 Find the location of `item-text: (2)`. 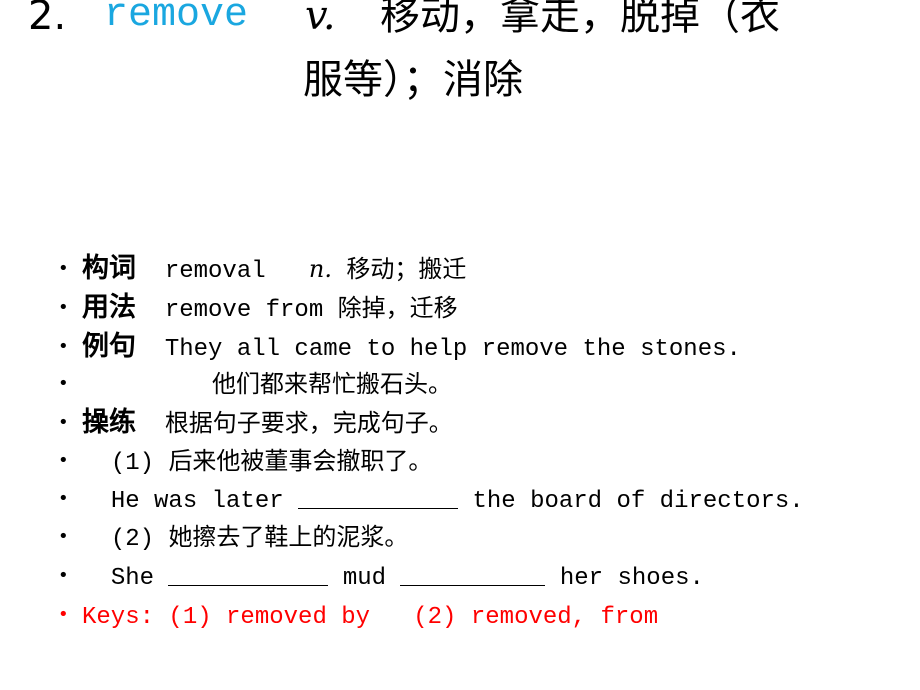

item-text: (2) is located at coordinates (132, 539).